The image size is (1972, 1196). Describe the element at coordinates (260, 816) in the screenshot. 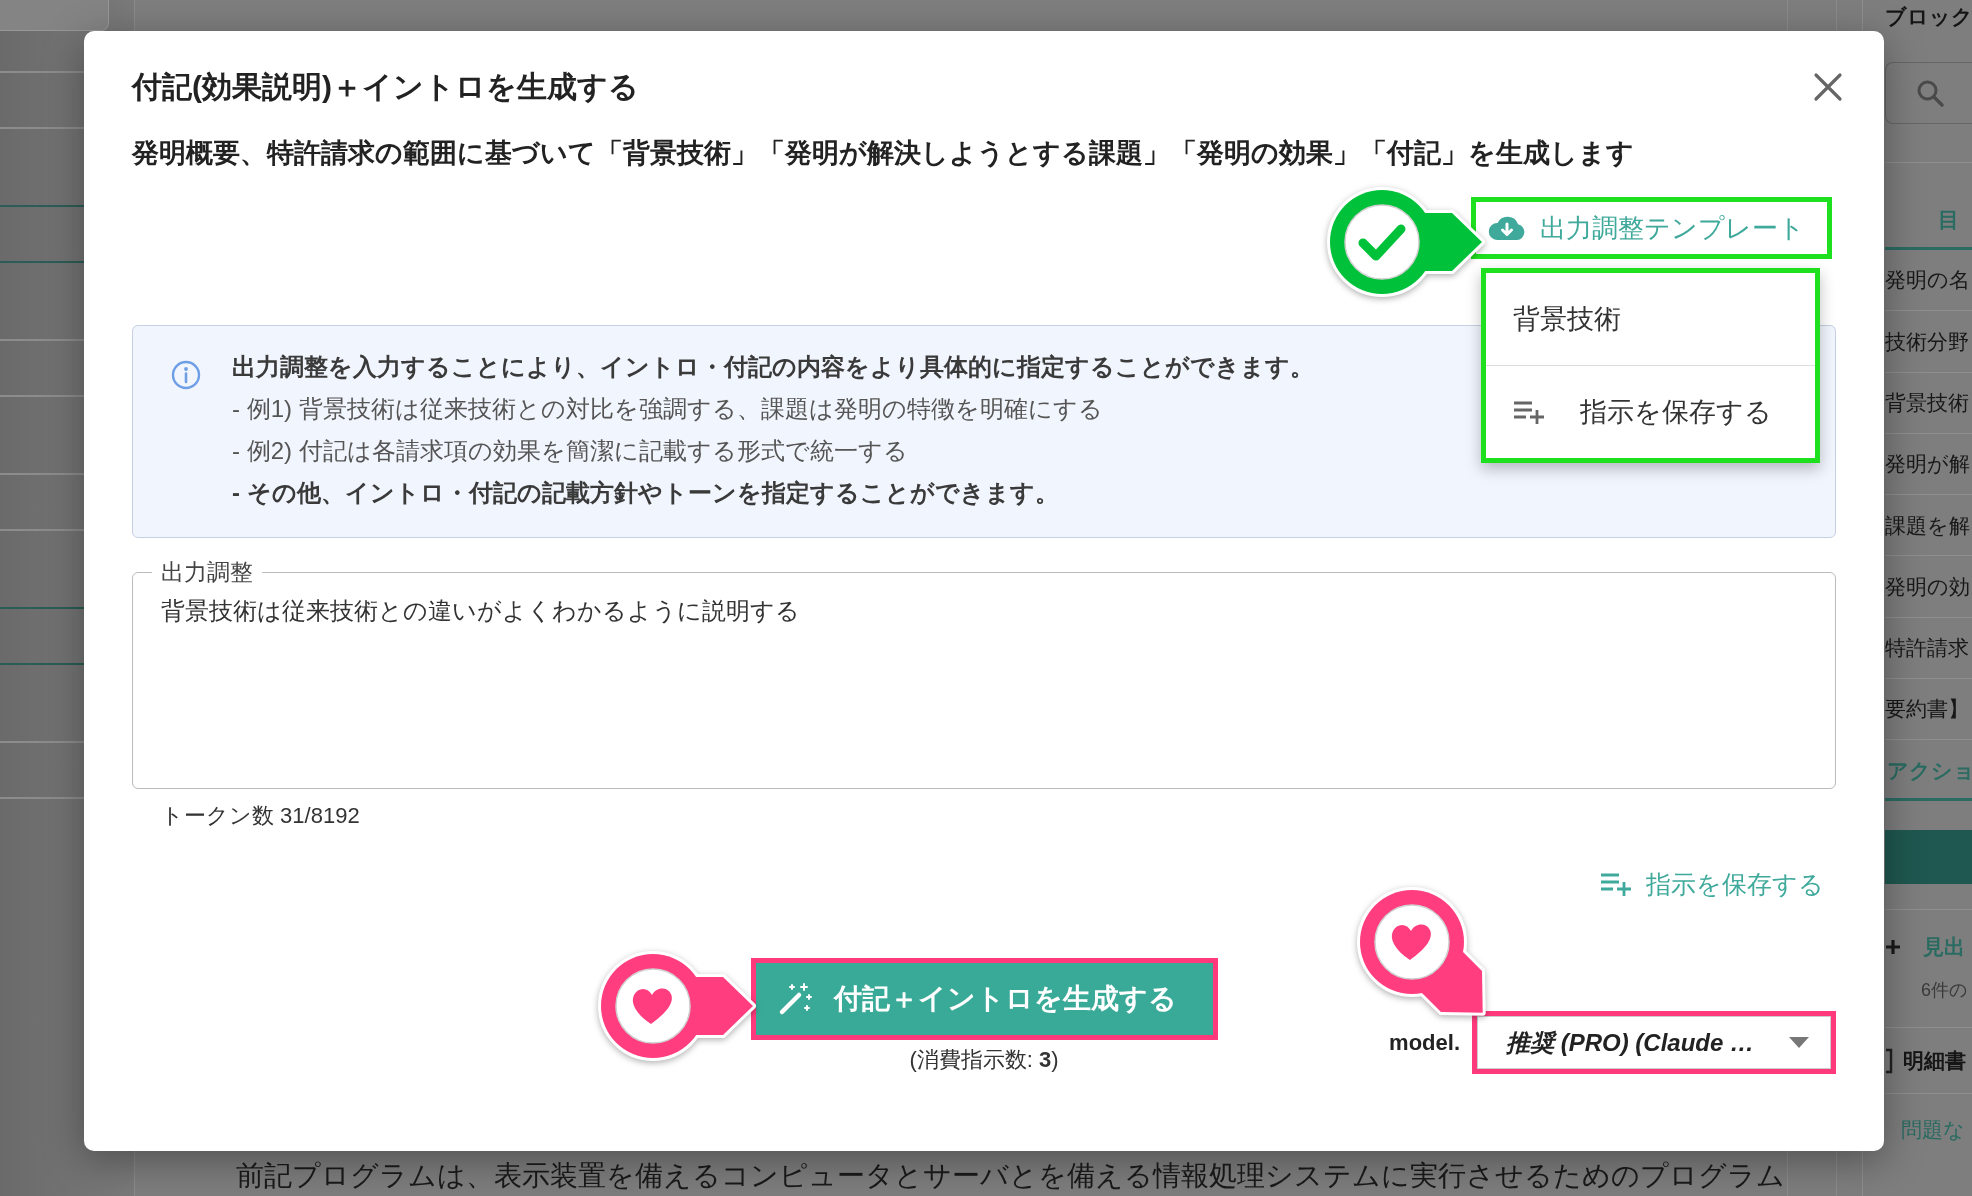

I see `token-count: トークン数 31/8192` at that location.